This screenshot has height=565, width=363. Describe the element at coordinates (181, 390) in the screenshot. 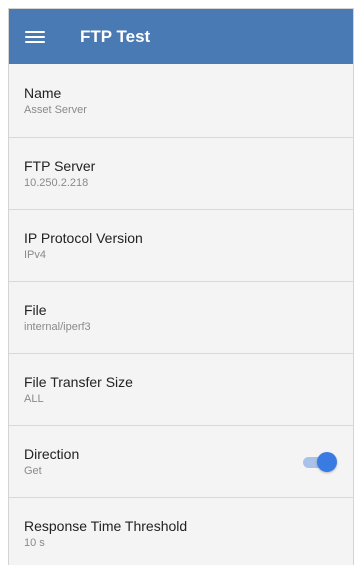

I see `setting-file-transfer-size: File Transfer Size ALL` at that location.